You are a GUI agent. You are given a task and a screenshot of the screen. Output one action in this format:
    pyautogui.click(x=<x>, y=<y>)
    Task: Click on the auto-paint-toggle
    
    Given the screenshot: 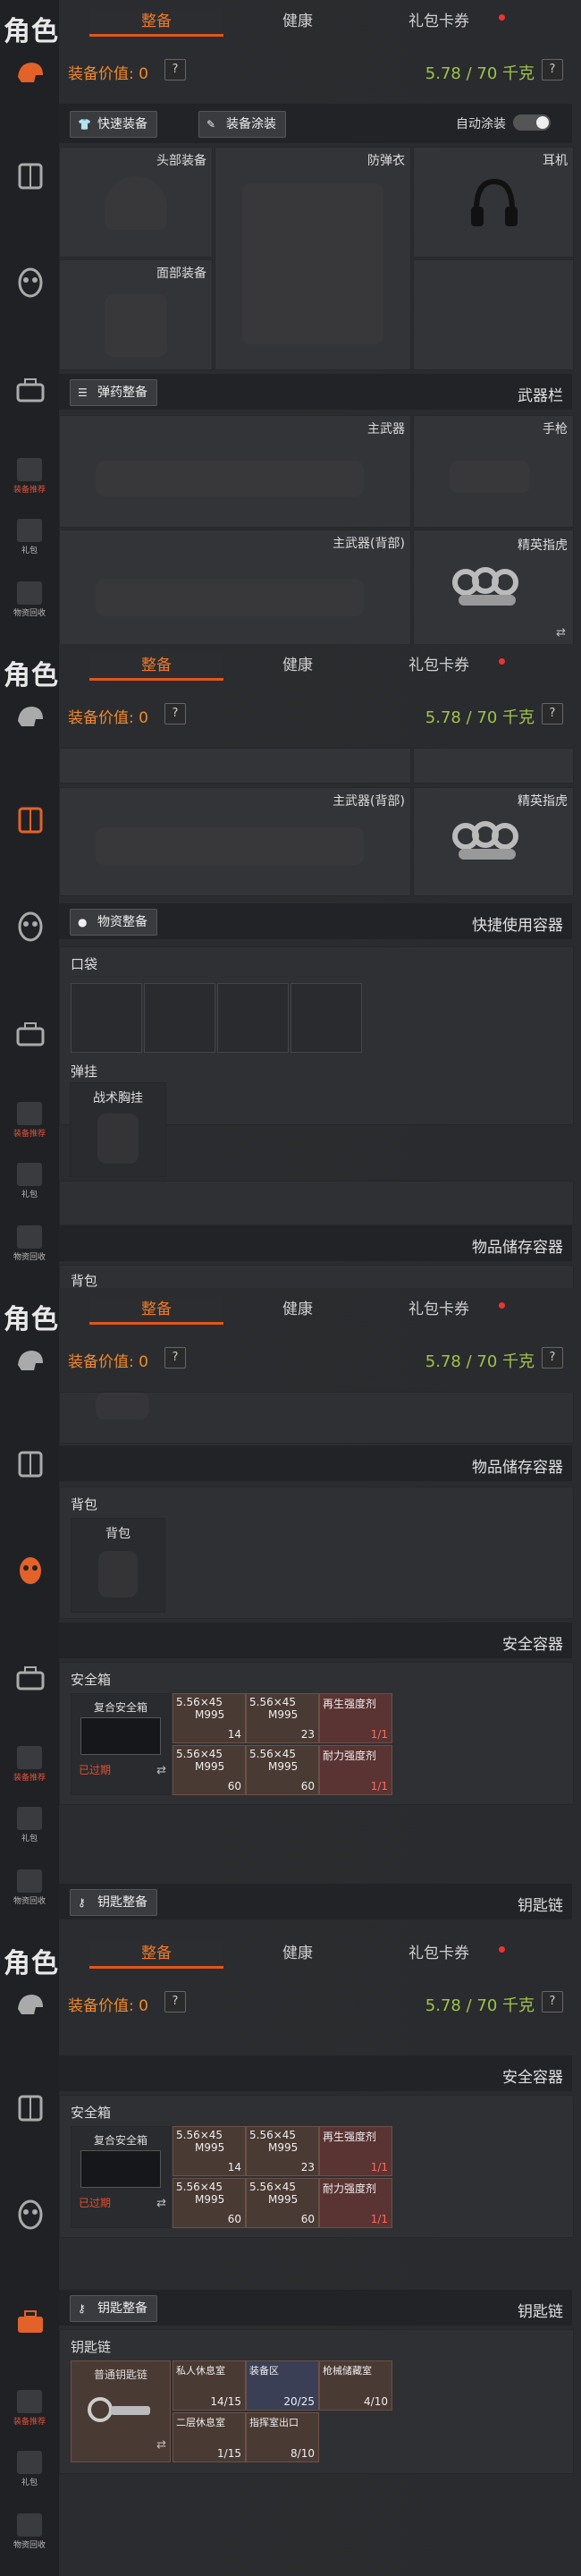 What is the action you would take?
    pyautogui.click(x=532, y=122)
    